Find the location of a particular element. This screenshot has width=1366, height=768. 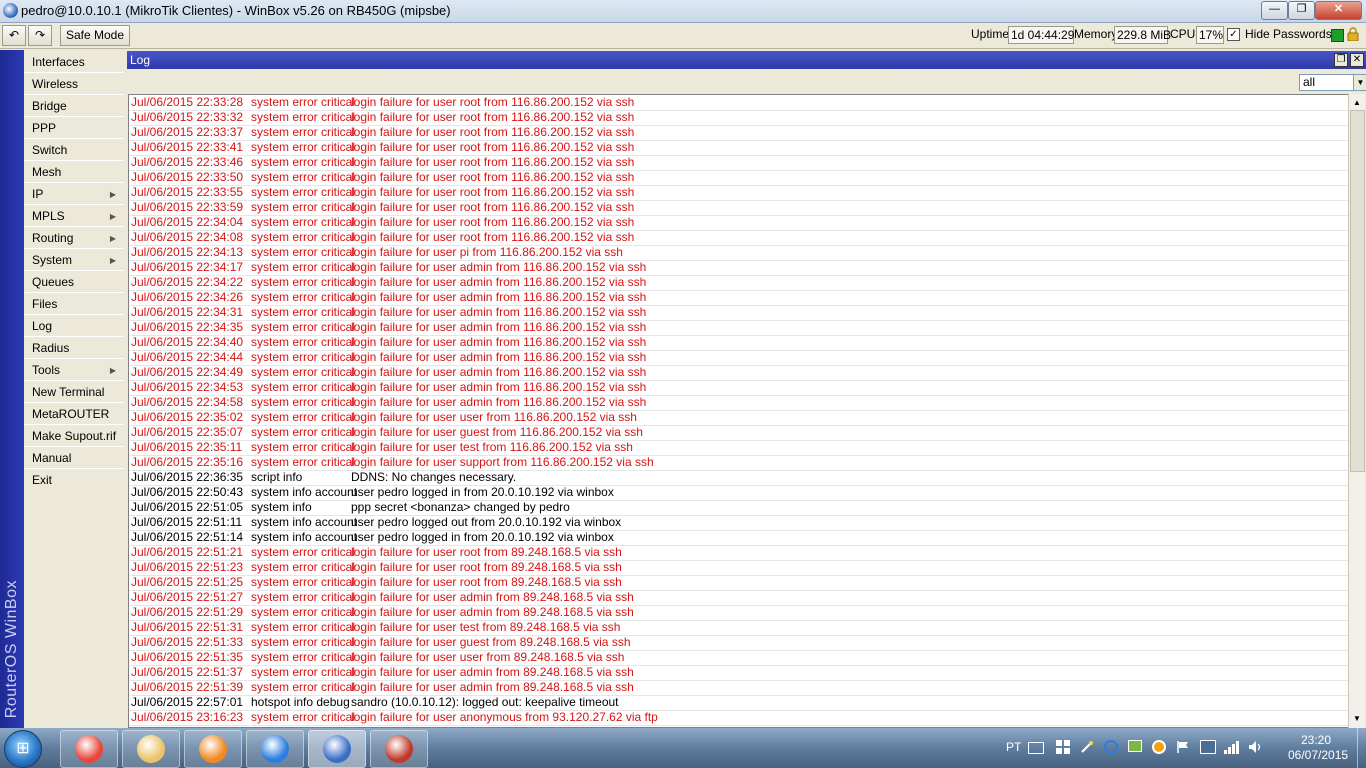

log-filter-select: all is located at coordinates (1326, 82).